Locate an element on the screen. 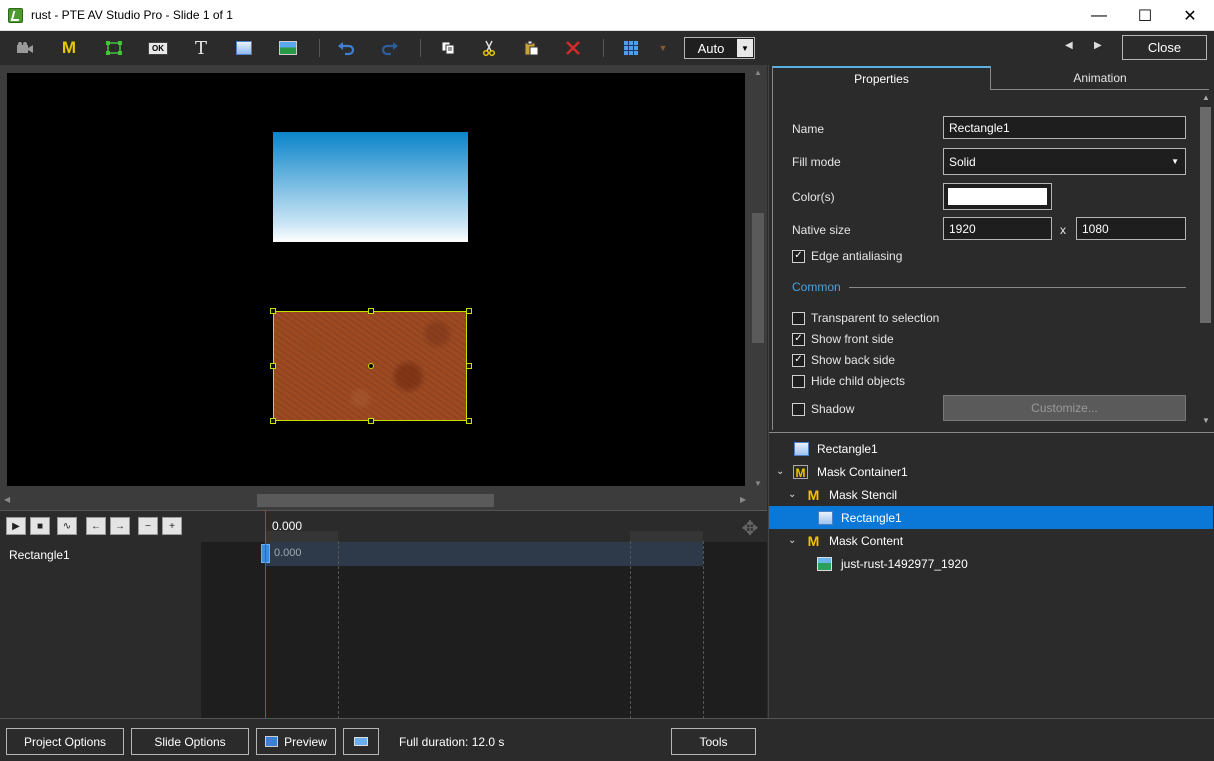 The image size is (1214, 761). tab-animation: Animation is located at coordinates (1100, 78).